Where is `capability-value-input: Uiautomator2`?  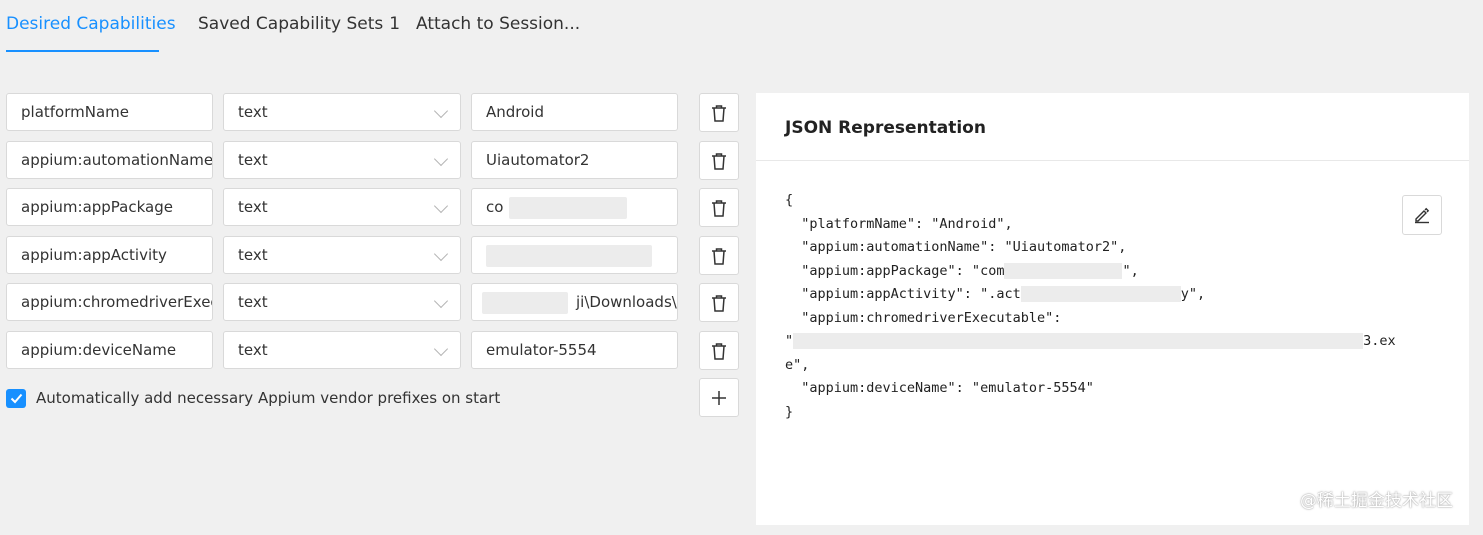
capability-value-input: Uiautomator2 is located at coordinates (574, 160).